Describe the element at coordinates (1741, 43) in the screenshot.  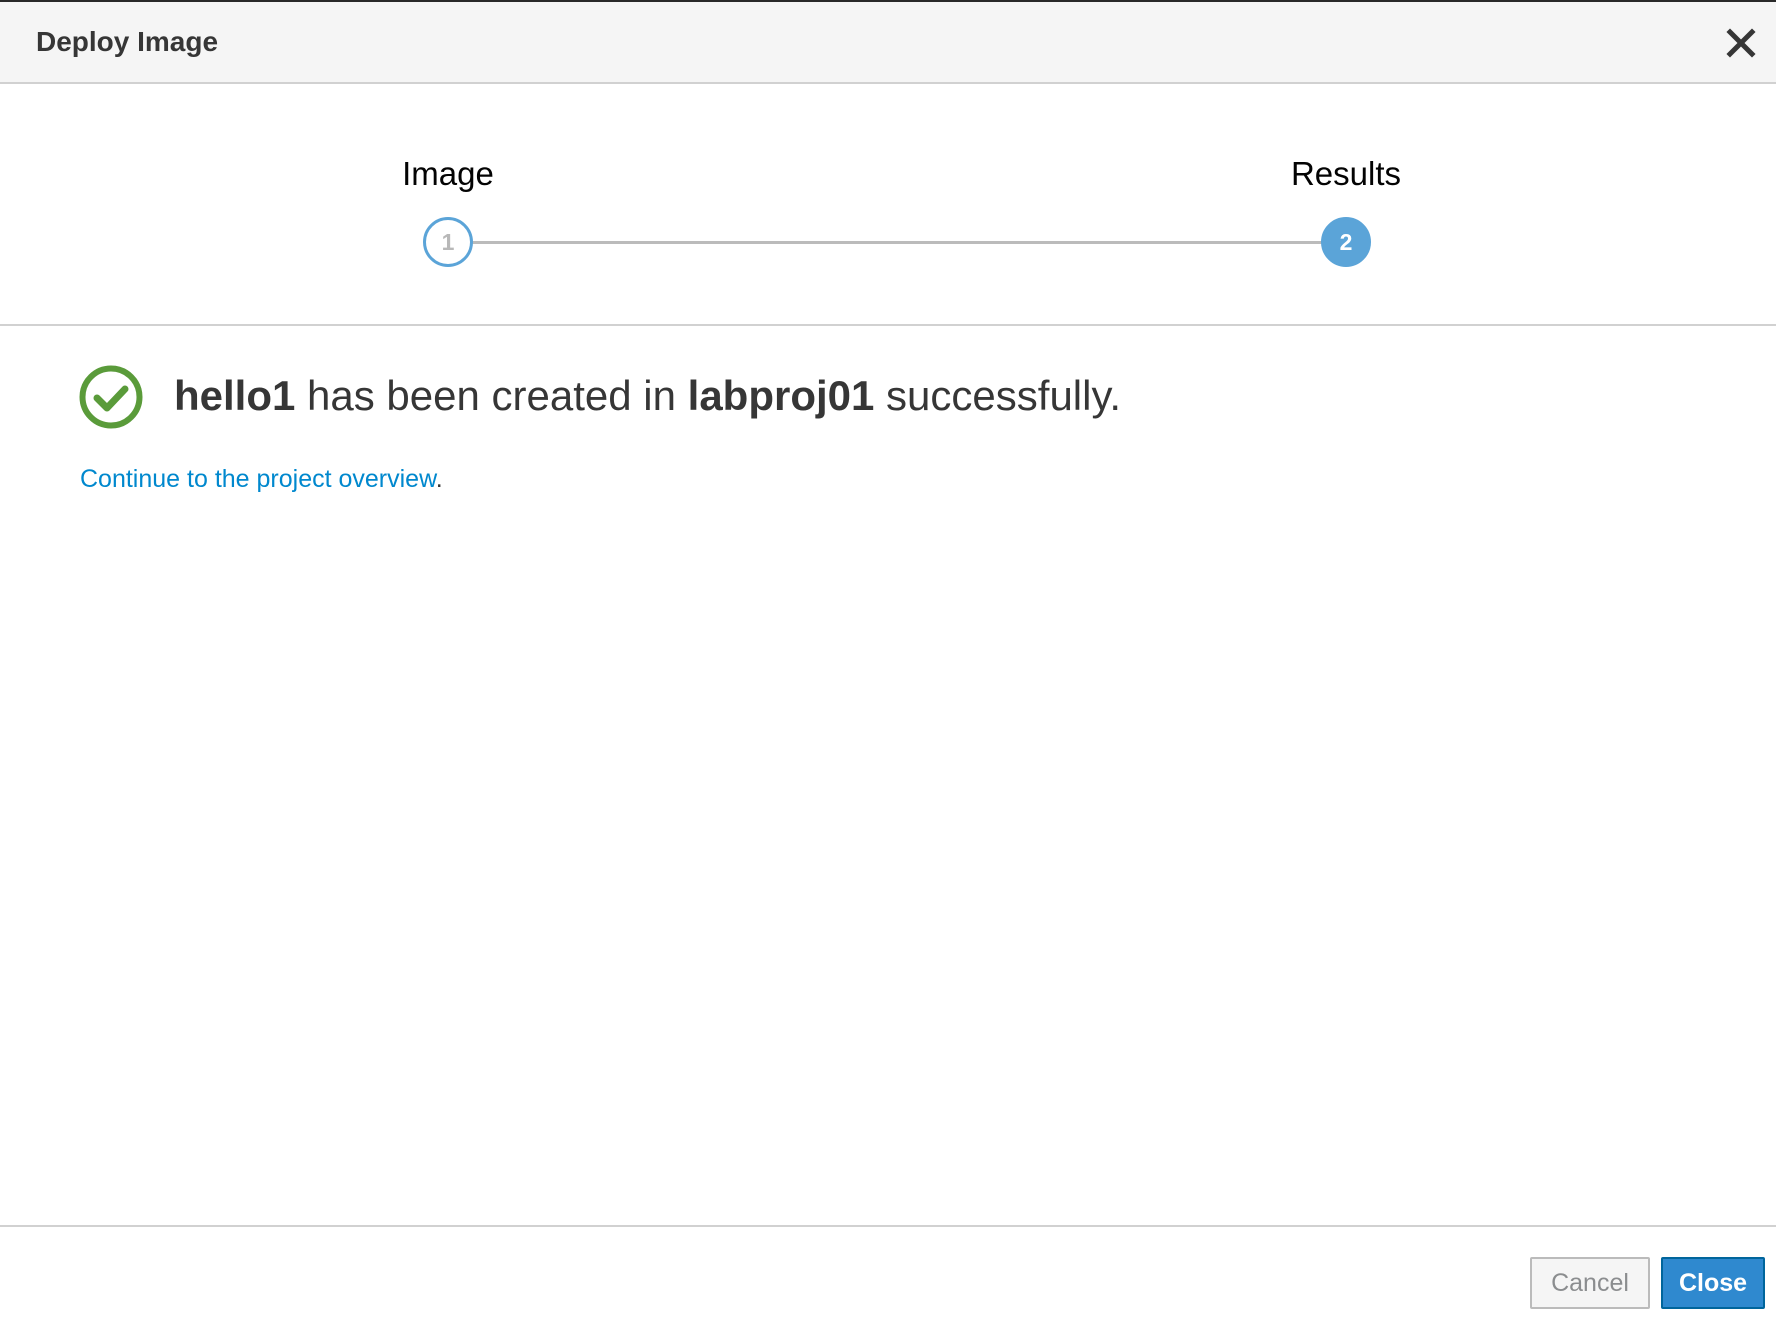
I see `close-icon` at that location.